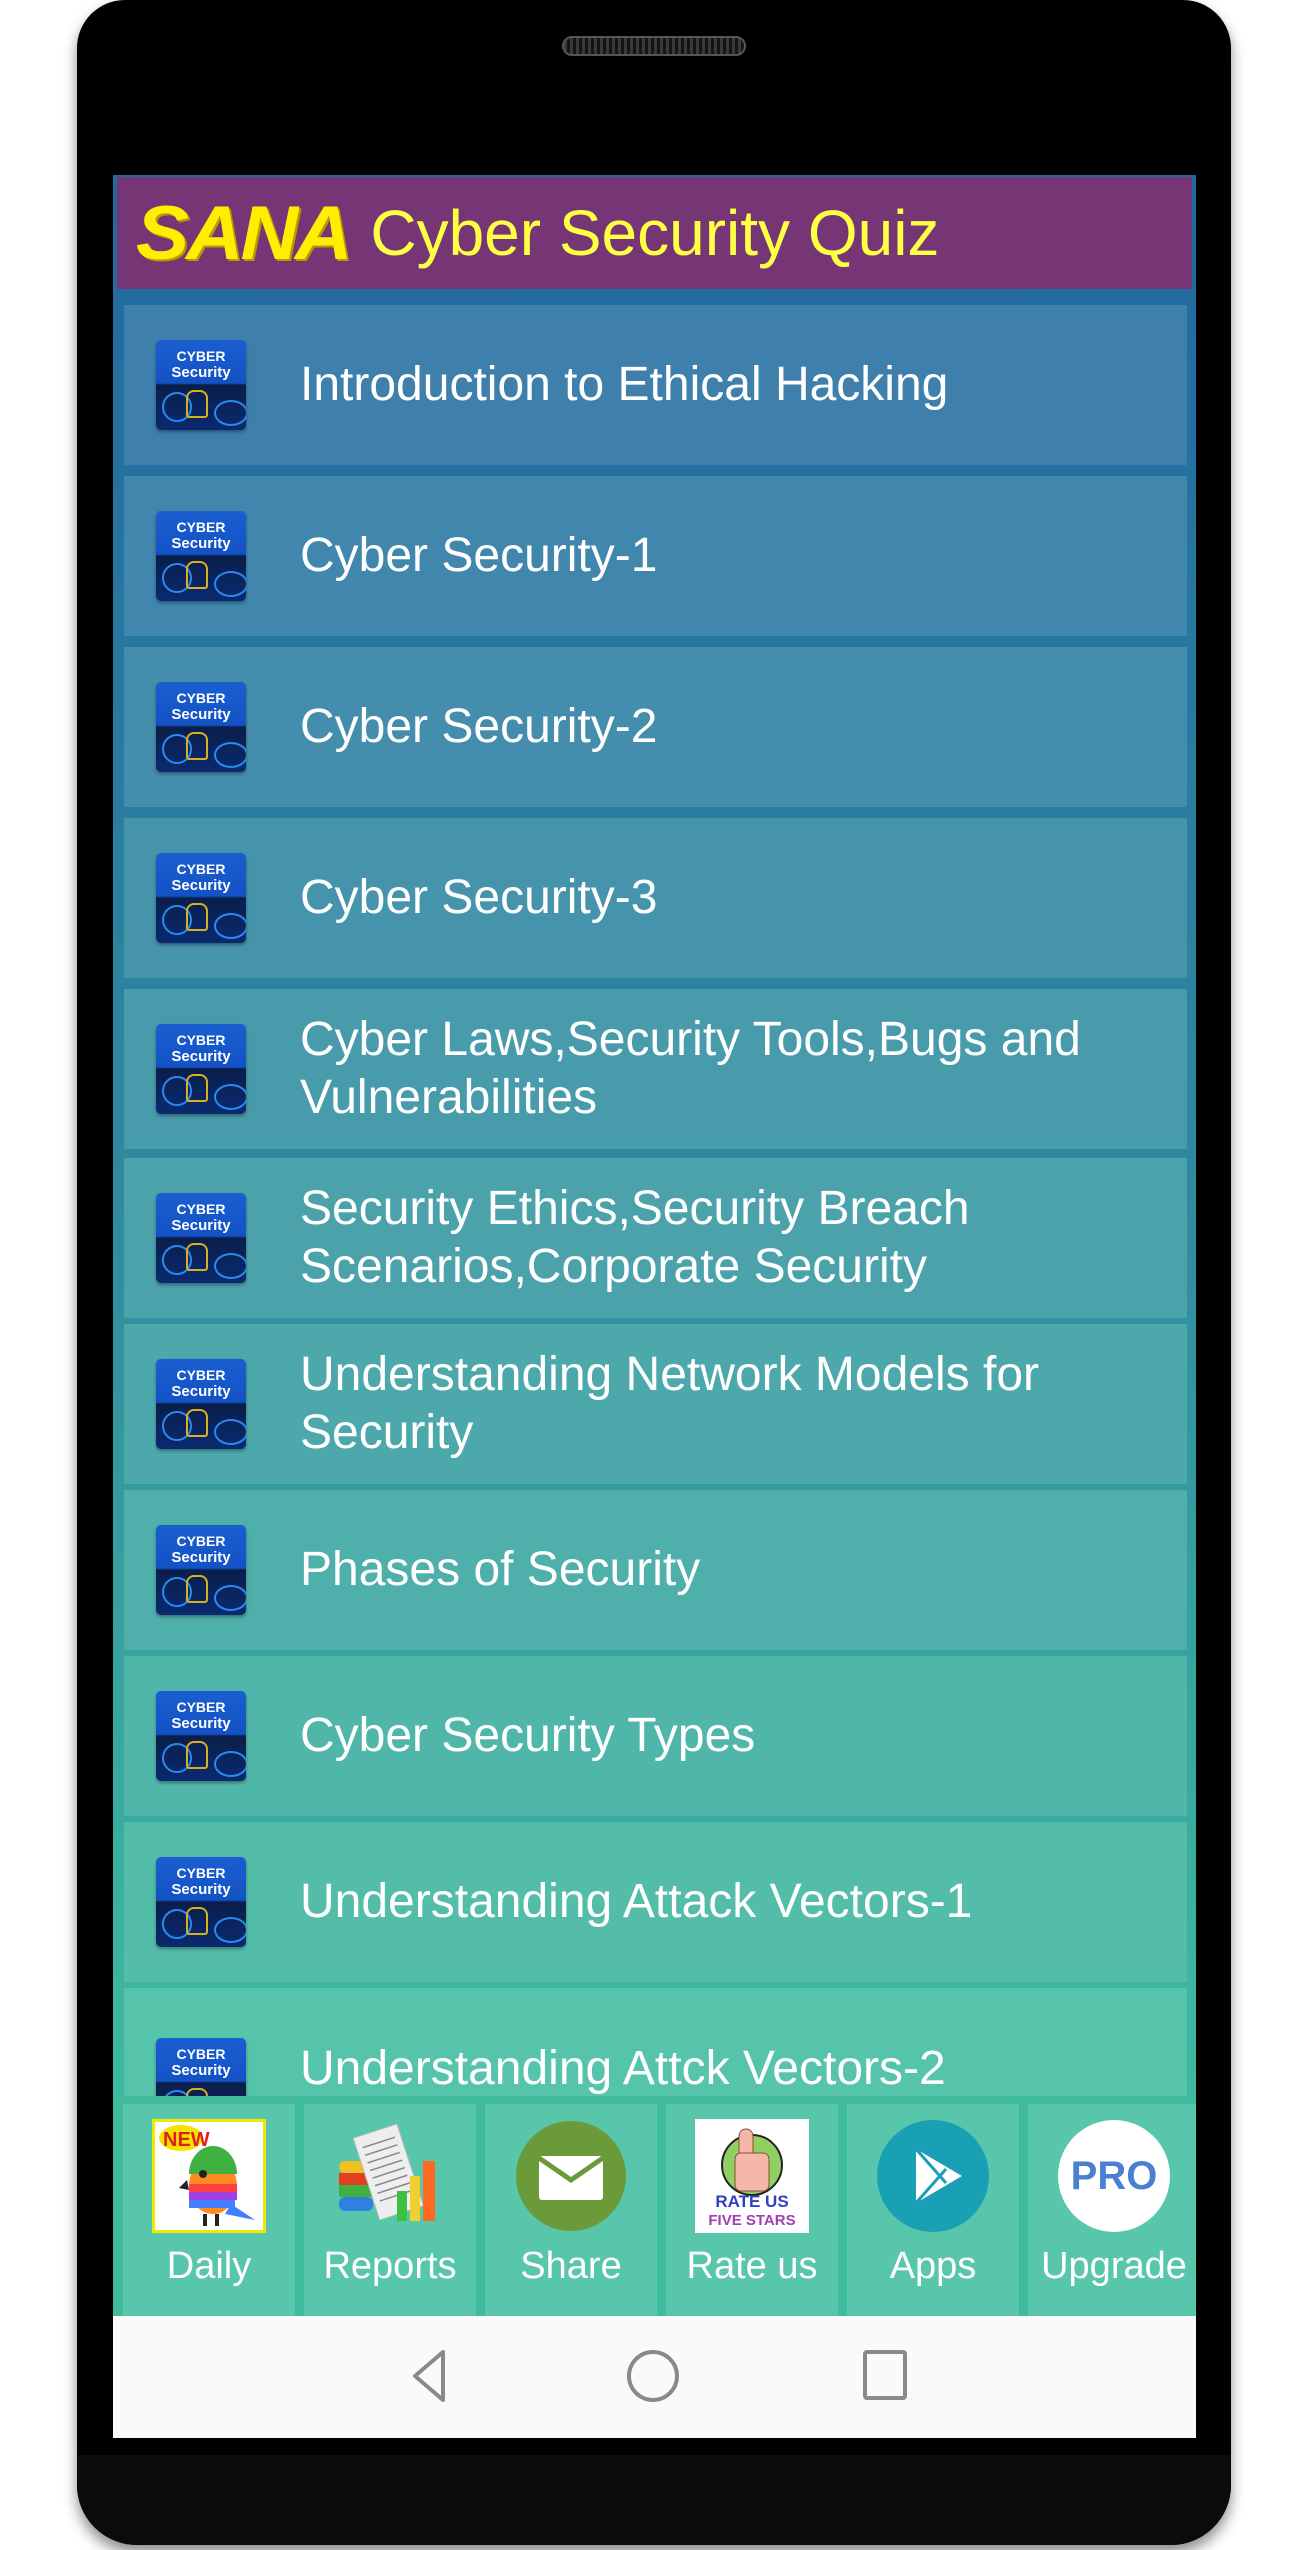 The image size is (1305, 2550). What do you see at coordinates (479, 726) in the screenshot?
I see `topic-label: Cyber Security-2` at bounding box center [479, 726].